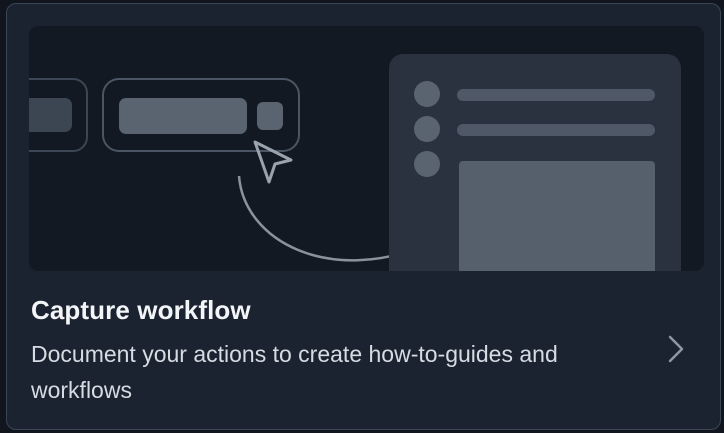  I want to click on chevron-right-icon, so click(676, 349).